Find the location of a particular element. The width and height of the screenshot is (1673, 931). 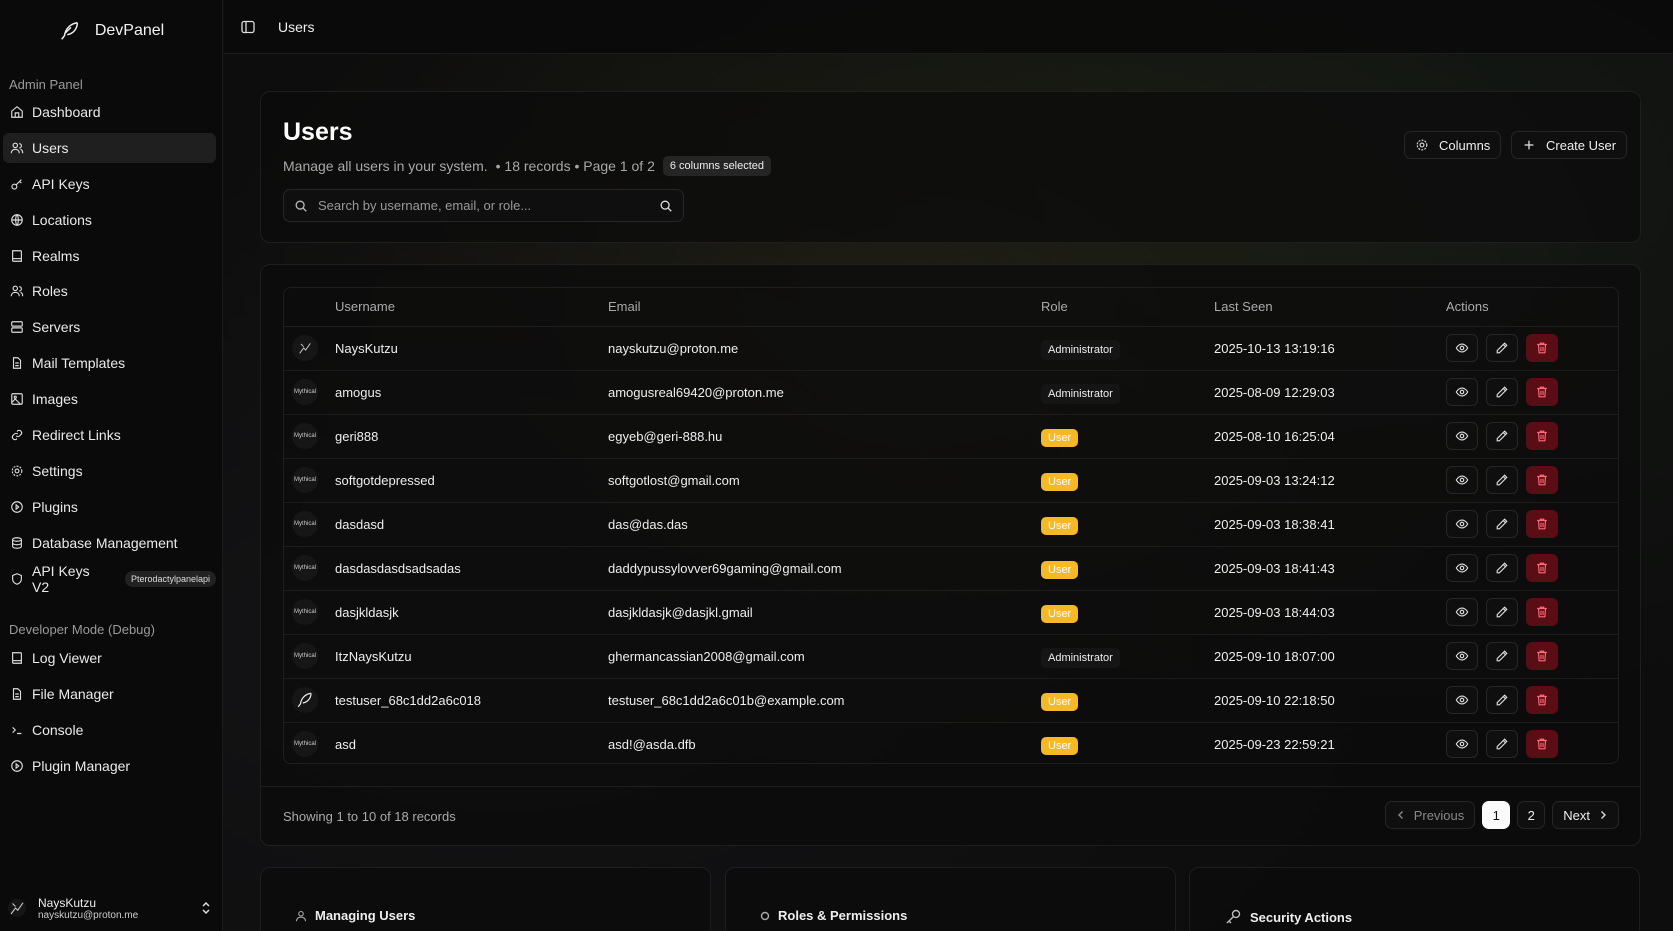

create-user-button: Create User is located at coordinates (1569, 145).